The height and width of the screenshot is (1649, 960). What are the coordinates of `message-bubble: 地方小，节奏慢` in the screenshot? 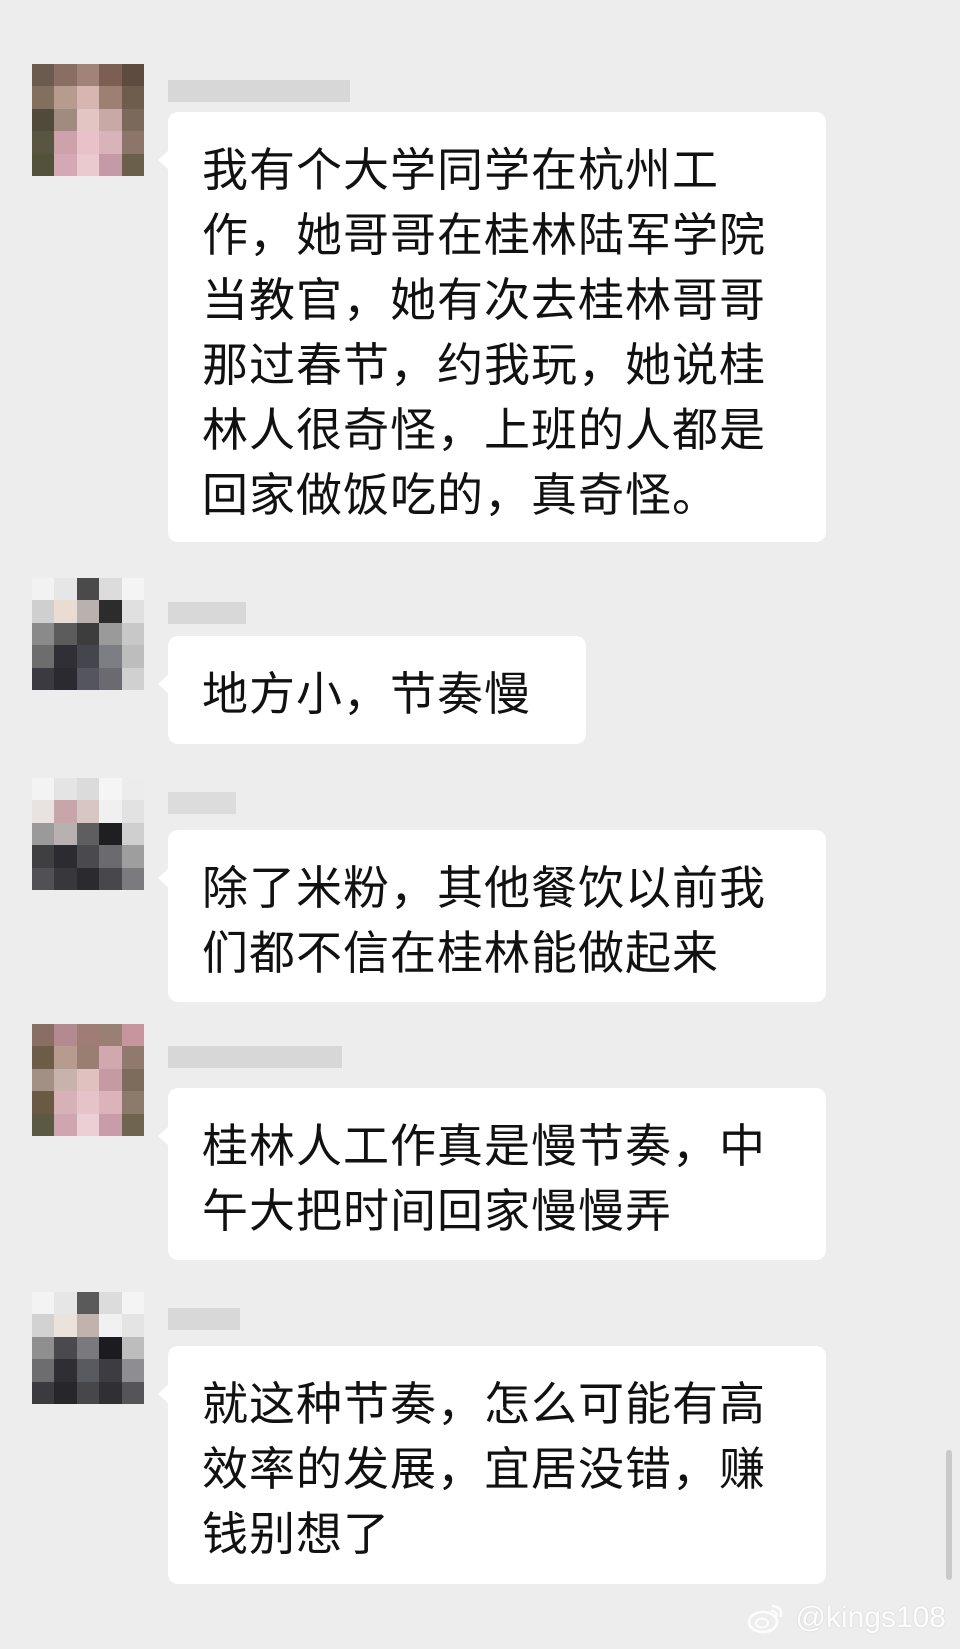 It's located at (372, 690).